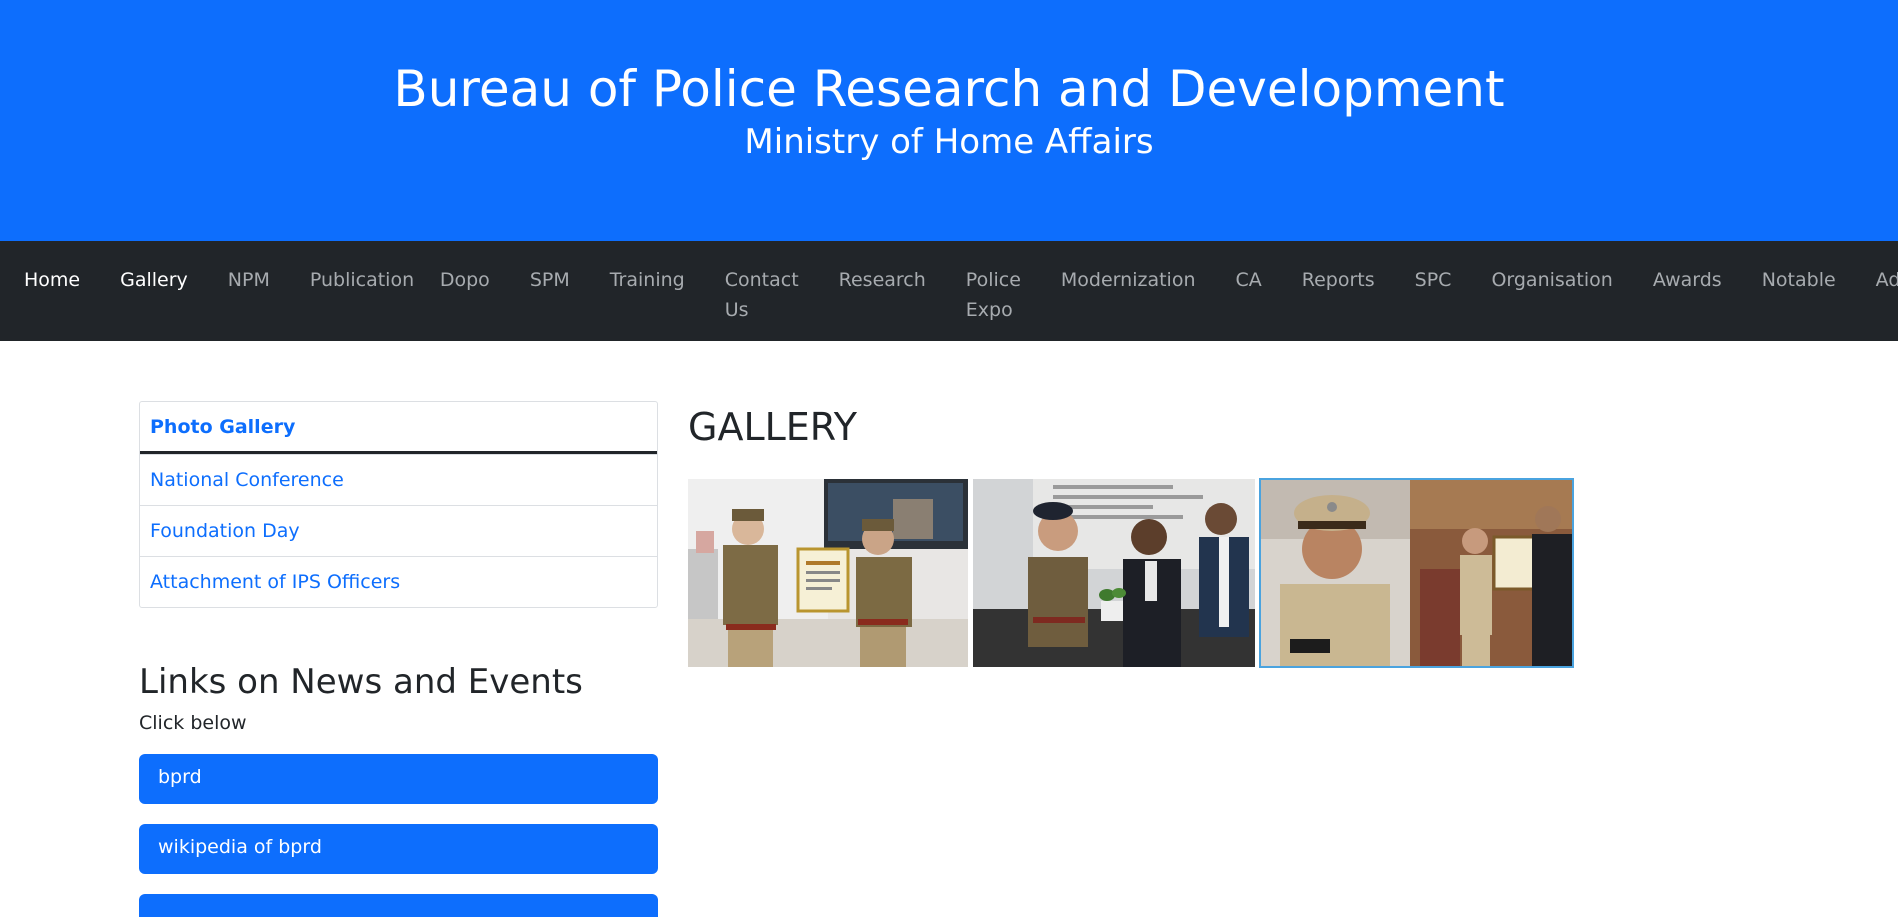 The height and width of the screenshot is (917, 1898). What do you see at coordinates (1338, 280) in the screenshot?
I see `nav-reports: Reports` at bounding box center [1338, 280].